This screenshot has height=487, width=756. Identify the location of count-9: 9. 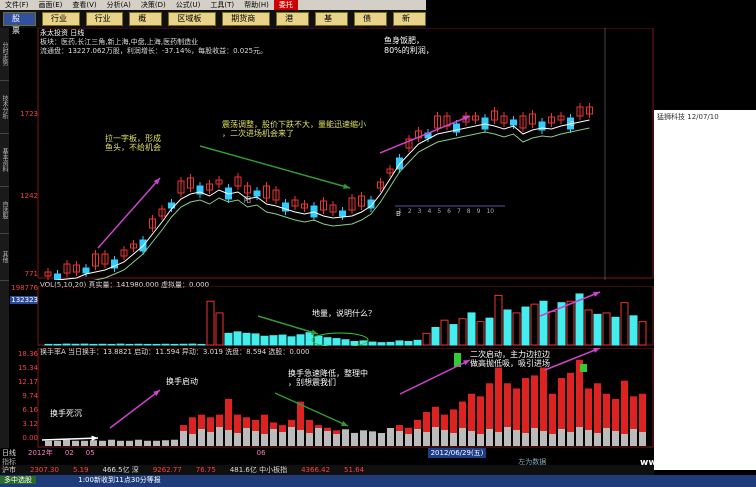
(478, 211).